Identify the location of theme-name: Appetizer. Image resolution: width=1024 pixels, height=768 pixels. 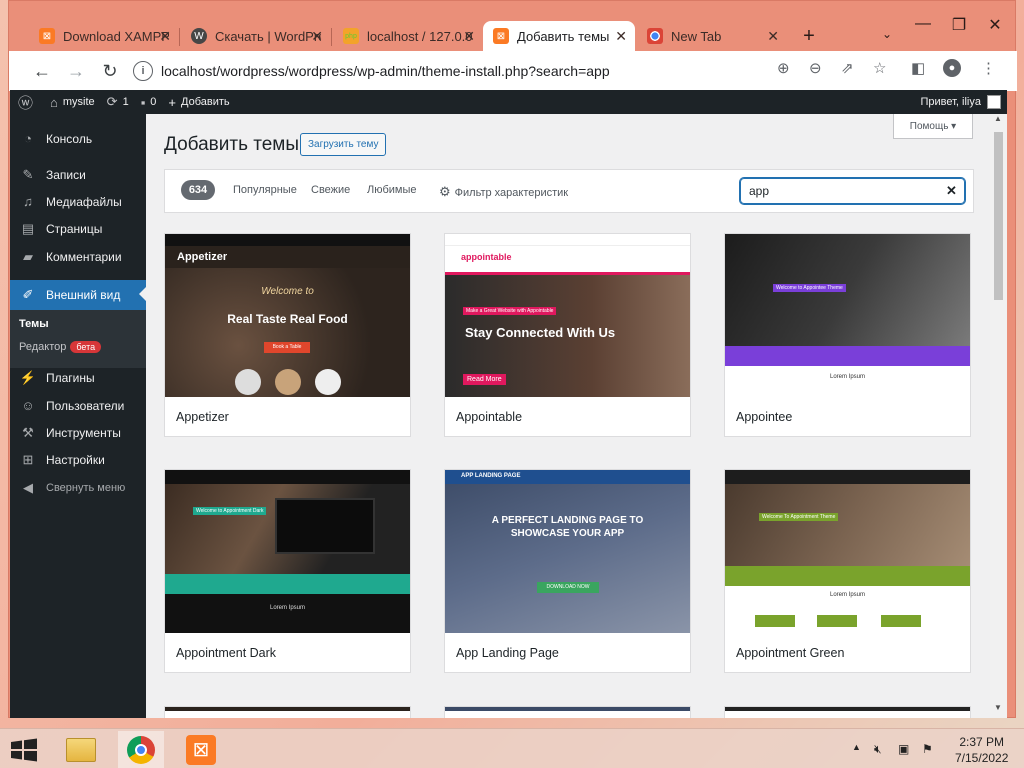
(202, 417).